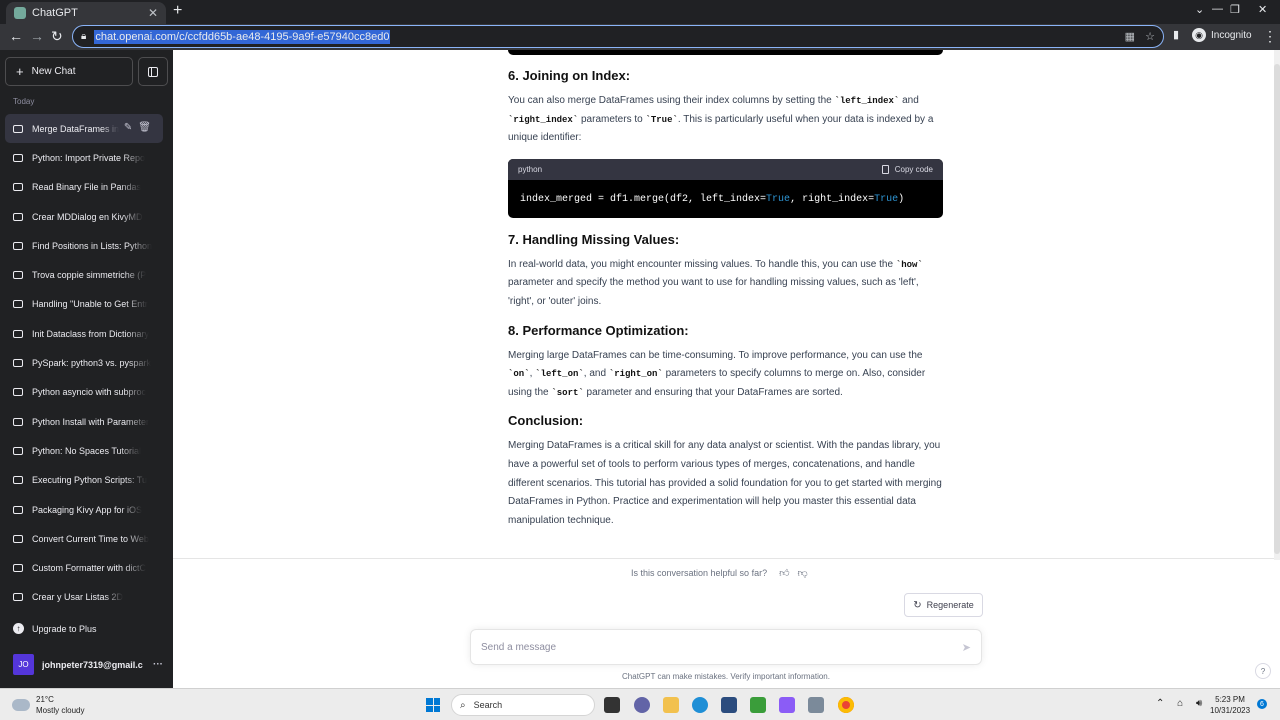 The height and width of the screenshot is (720, 1280). I want to click on photos-app-icon, so click(816, 705).